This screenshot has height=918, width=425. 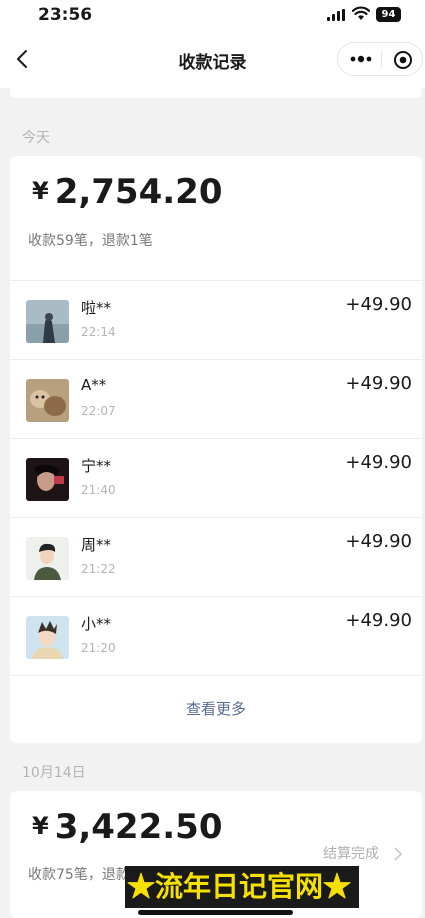 I want to click on payment-time: 21:22, so click(x=98, y=569).